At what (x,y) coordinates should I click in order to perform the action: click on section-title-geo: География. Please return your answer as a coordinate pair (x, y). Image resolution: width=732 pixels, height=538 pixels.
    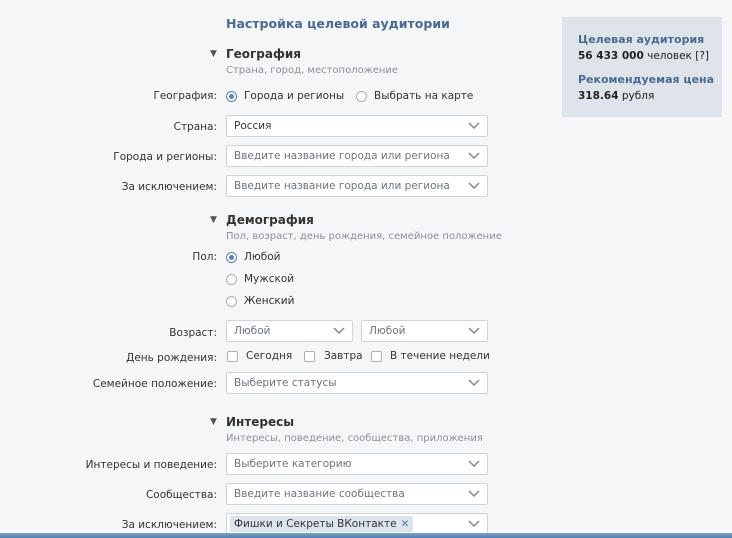
    Looking at the image, I should click on (263, 54).